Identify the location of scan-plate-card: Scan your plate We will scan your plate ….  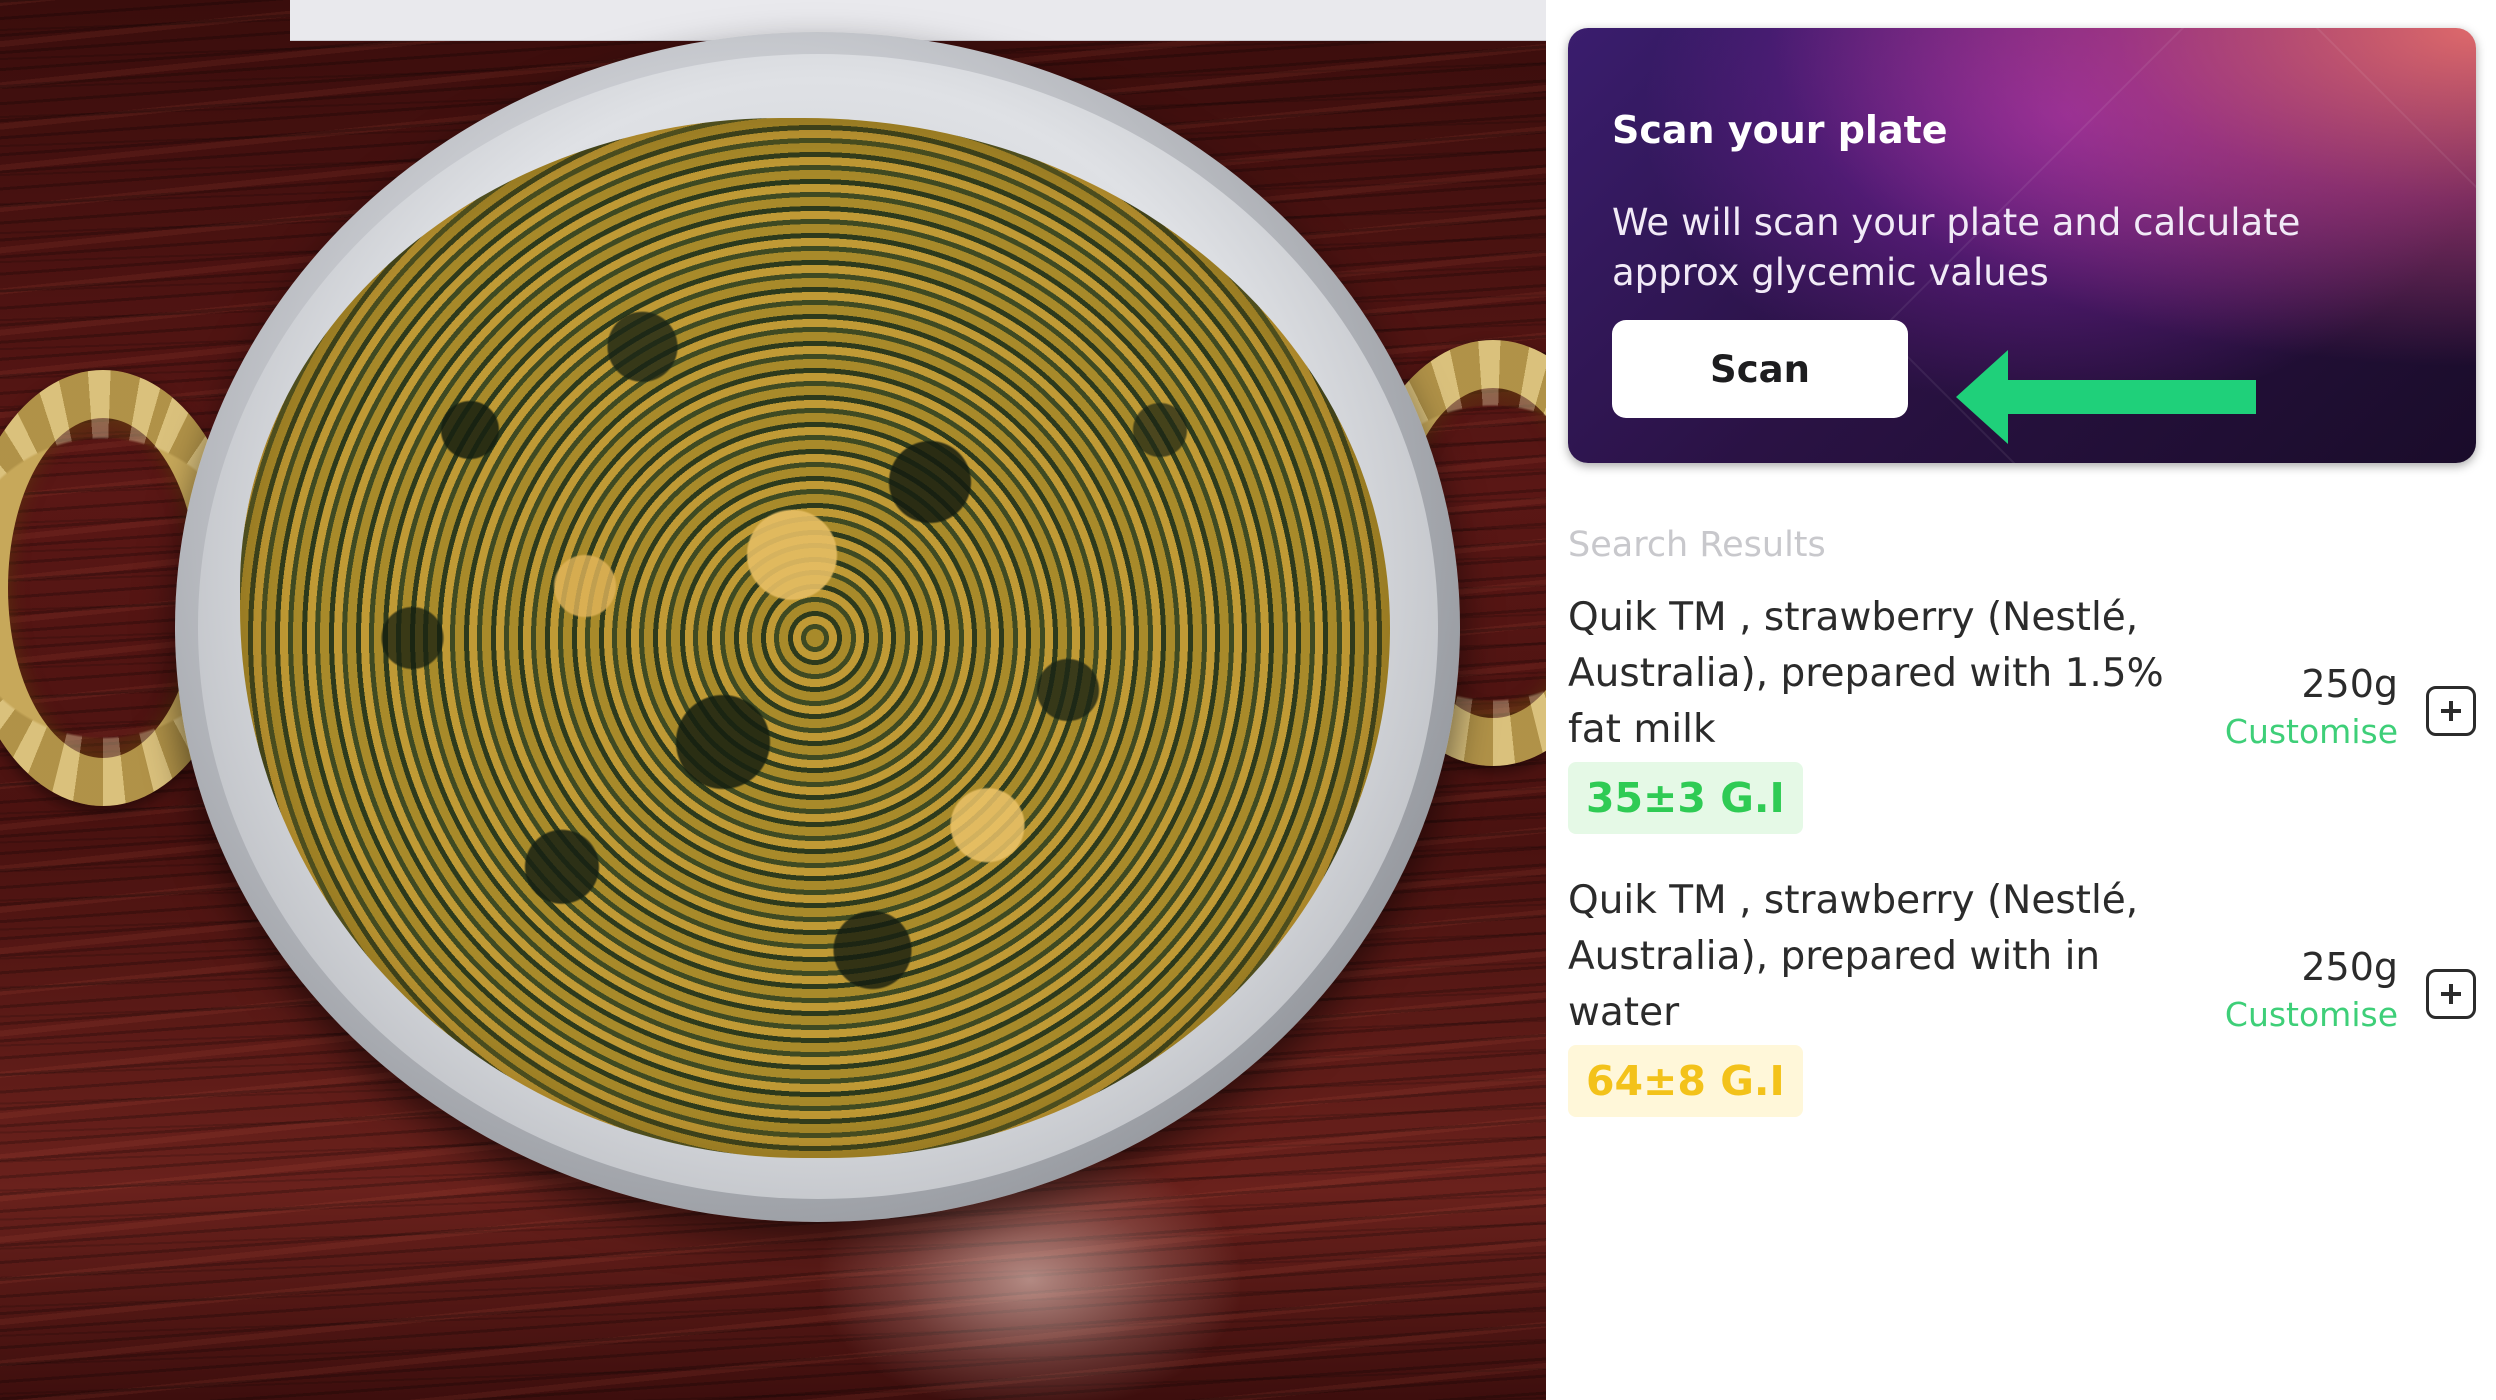
(2022, 245).